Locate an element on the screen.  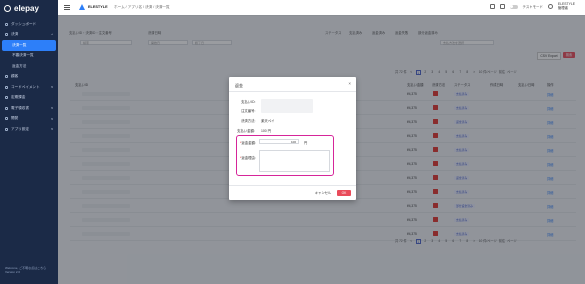
payment-icon is located at coordinates (6, 35).